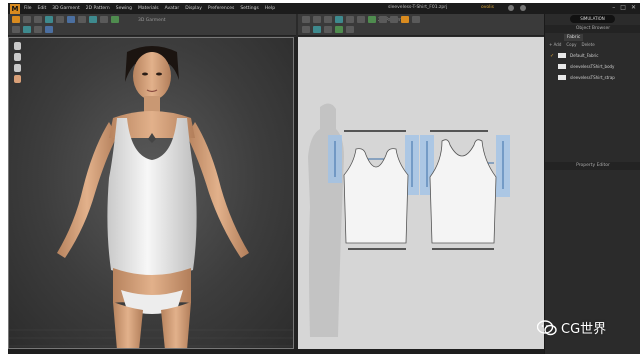 This screenshot has height=360, width=640. Describe the element at coordinates (249, 8) in the screenshot. I see `menu-settings: Settings` at that location.